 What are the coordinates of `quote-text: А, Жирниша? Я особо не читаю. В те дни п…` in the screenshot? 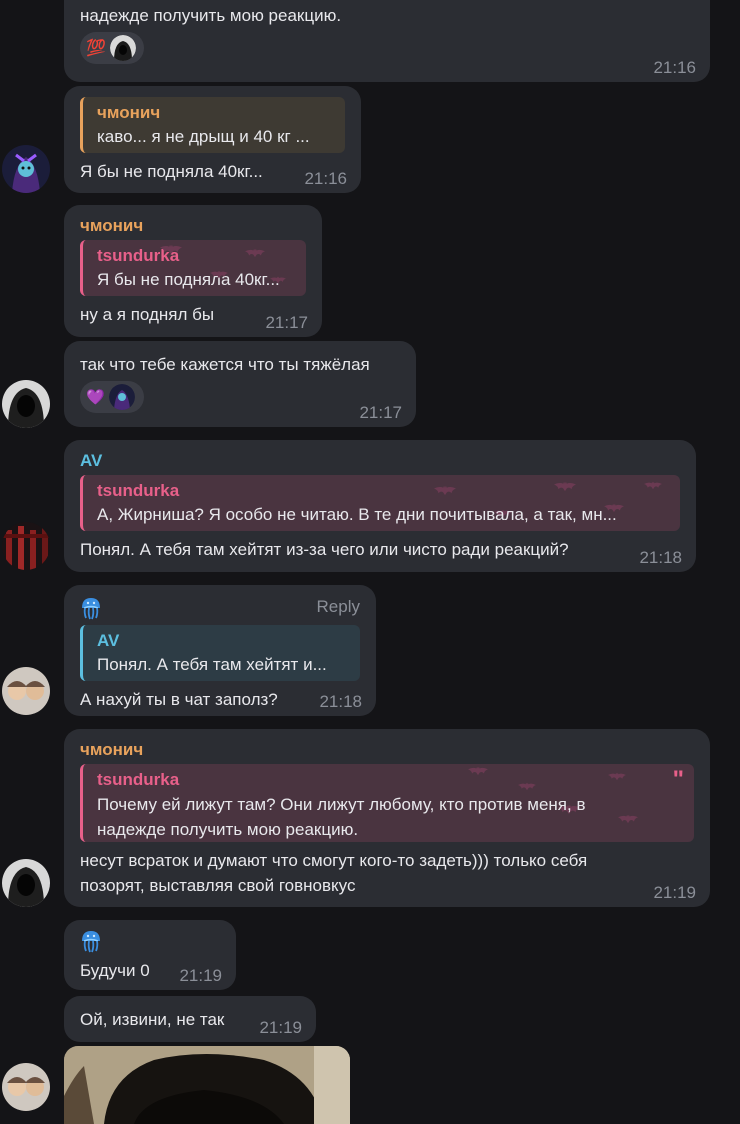 It's located at (357, 514).